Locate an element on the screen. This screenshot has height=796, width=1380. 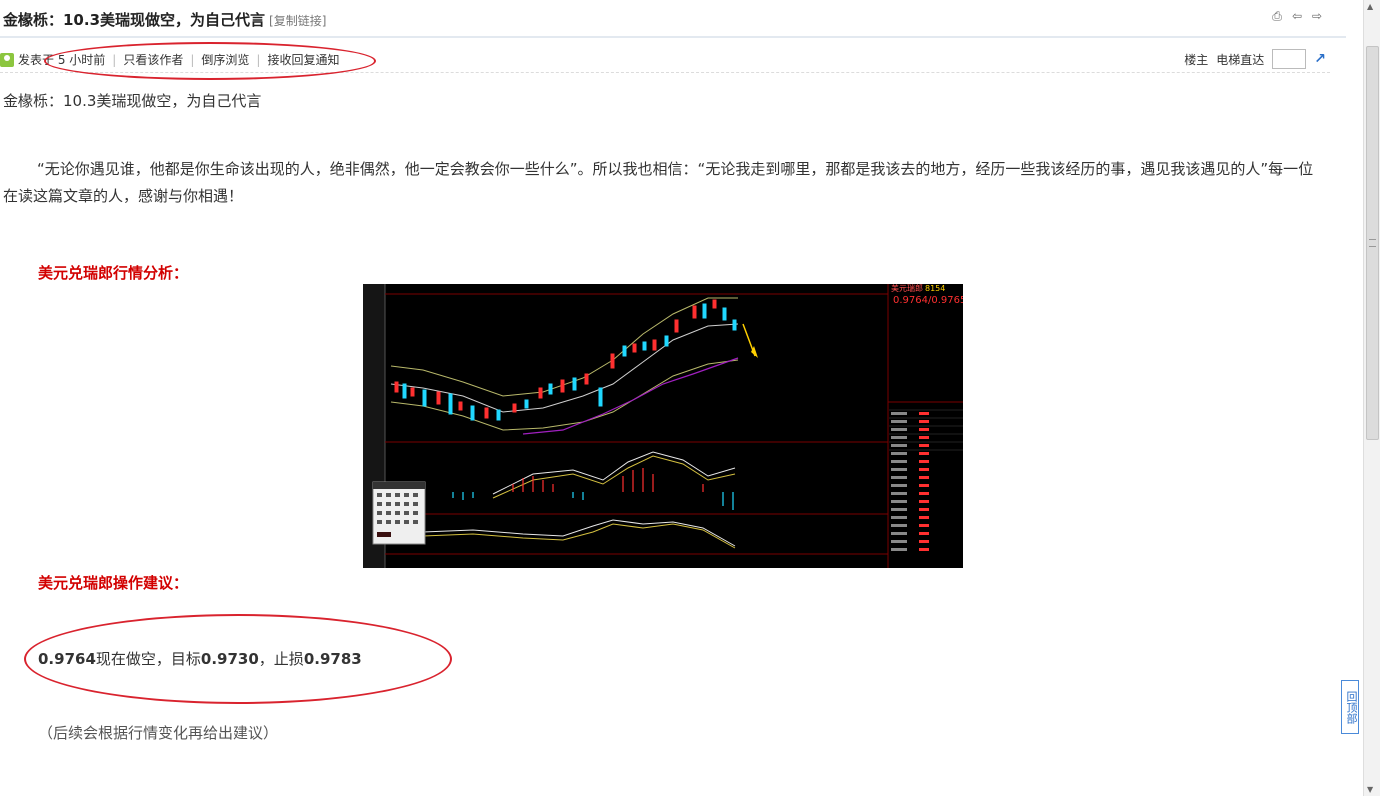
scroll-up-icon: ▲ is located at coordinates (1370, 6).